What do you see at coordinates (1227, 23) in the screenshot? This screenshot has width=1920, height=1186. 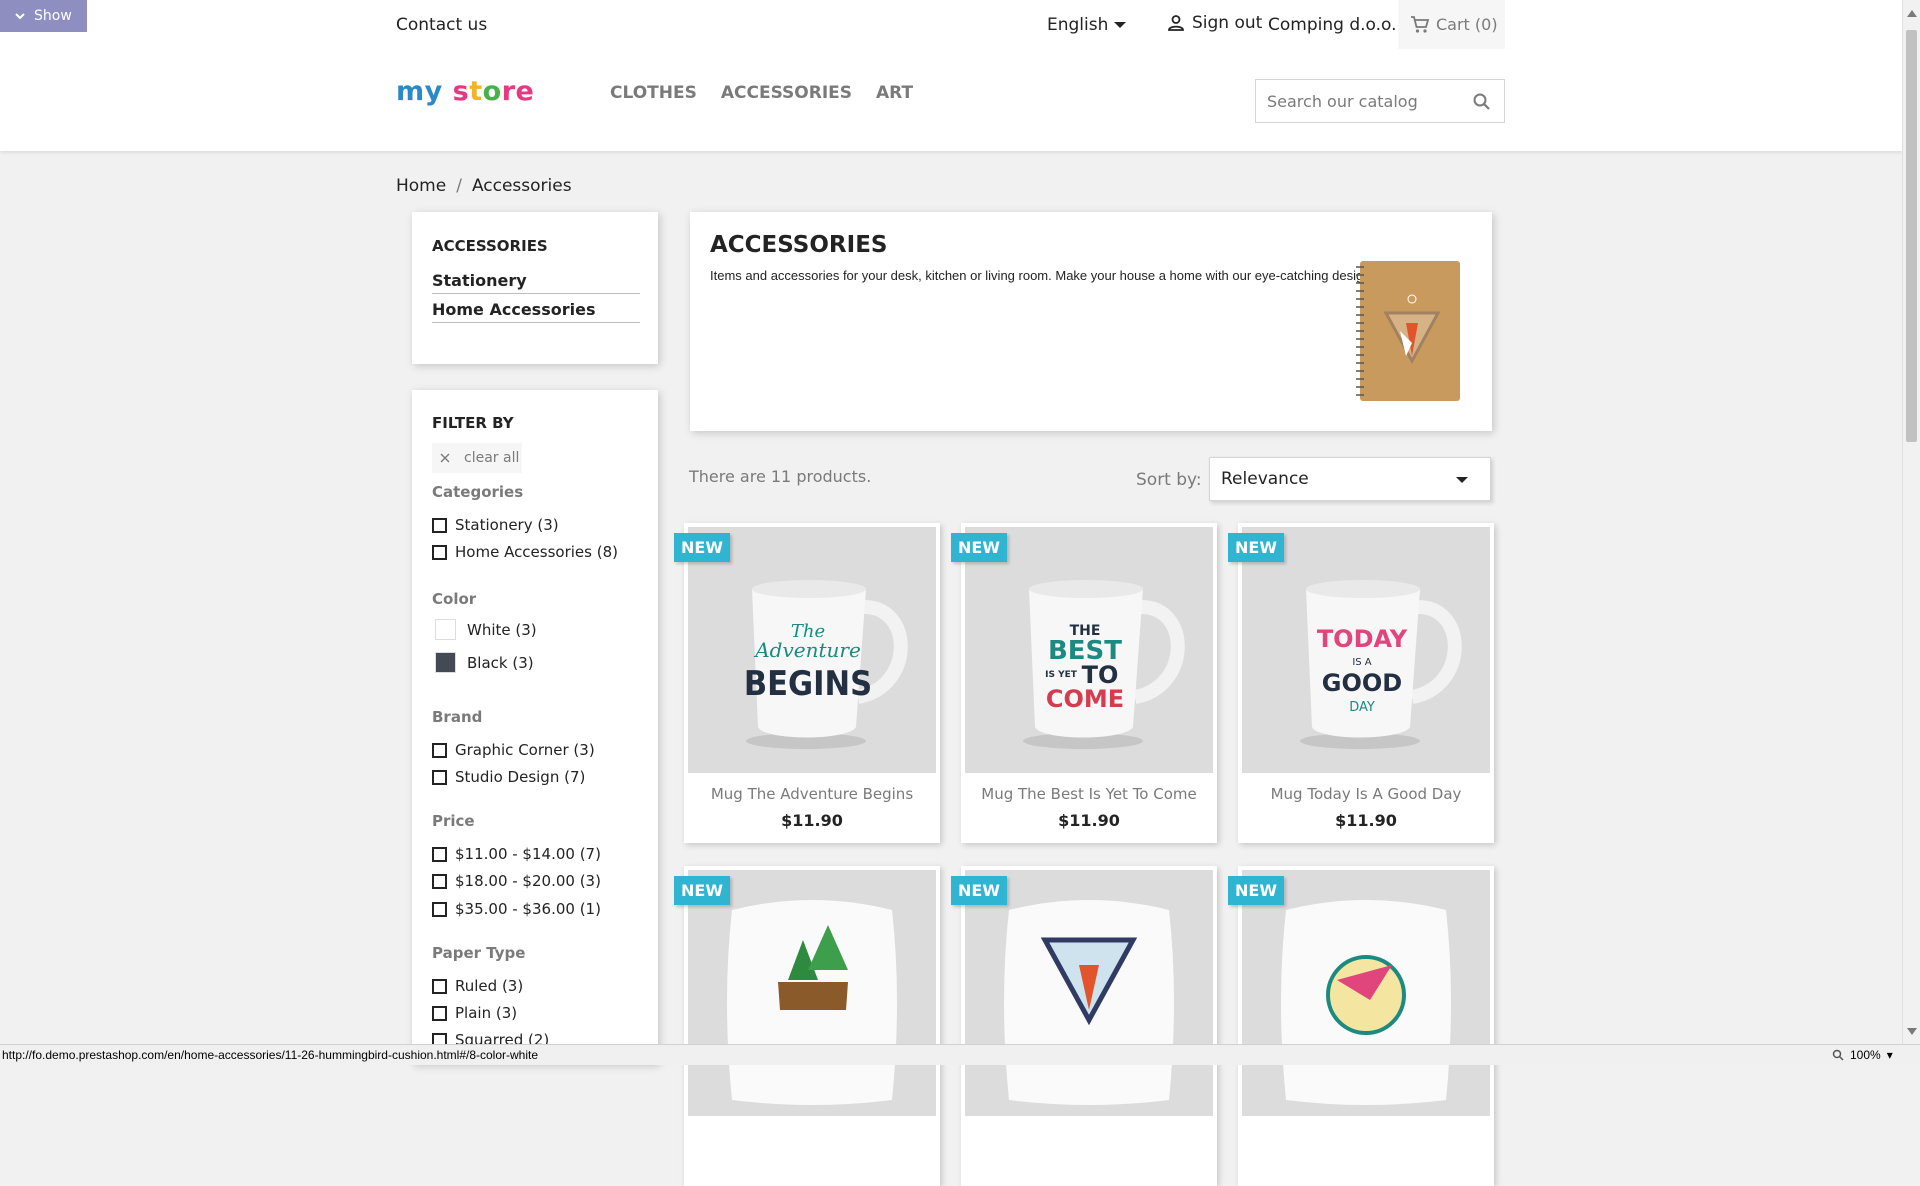 I see `sign-out-label: Sign out` at bounding box center [1227, 23].